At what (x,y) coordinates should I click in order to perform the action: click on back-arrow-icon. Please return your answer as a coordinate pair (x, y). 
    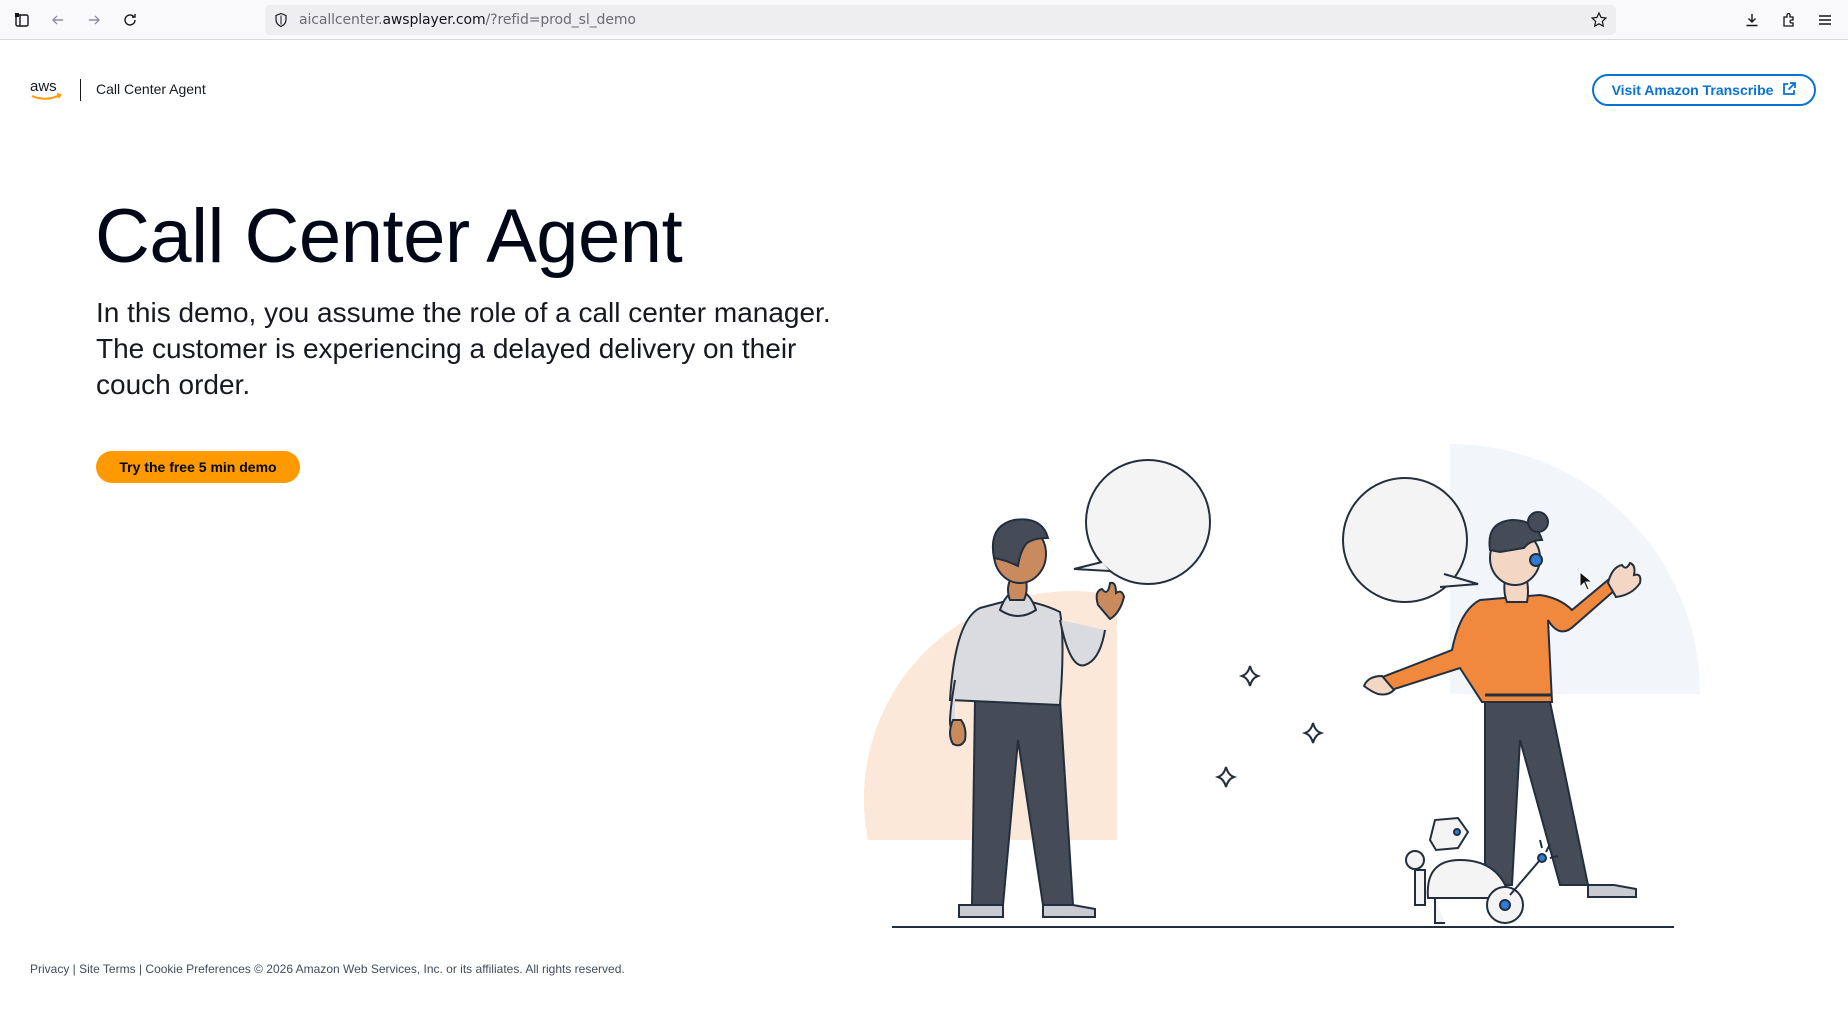
    Looking at the image, I should click on (58, 20).